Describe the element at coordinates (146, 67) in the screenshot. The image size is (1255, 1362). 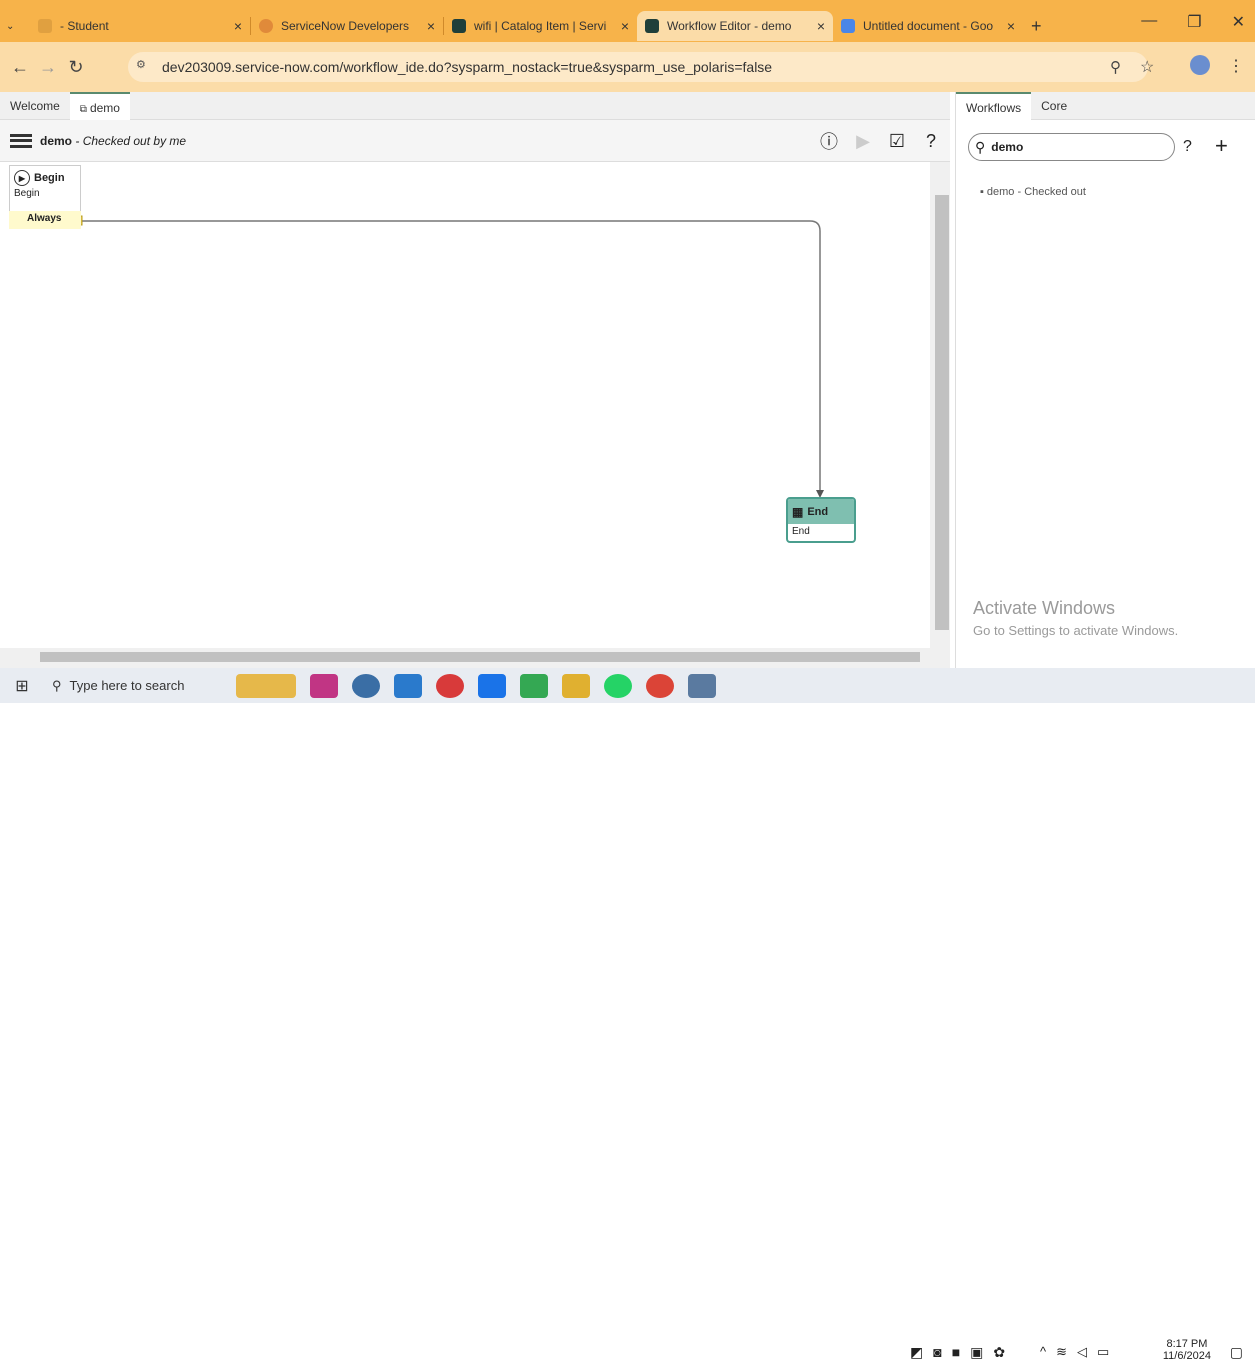
I see `site-info-icon: ⚙` at that location.